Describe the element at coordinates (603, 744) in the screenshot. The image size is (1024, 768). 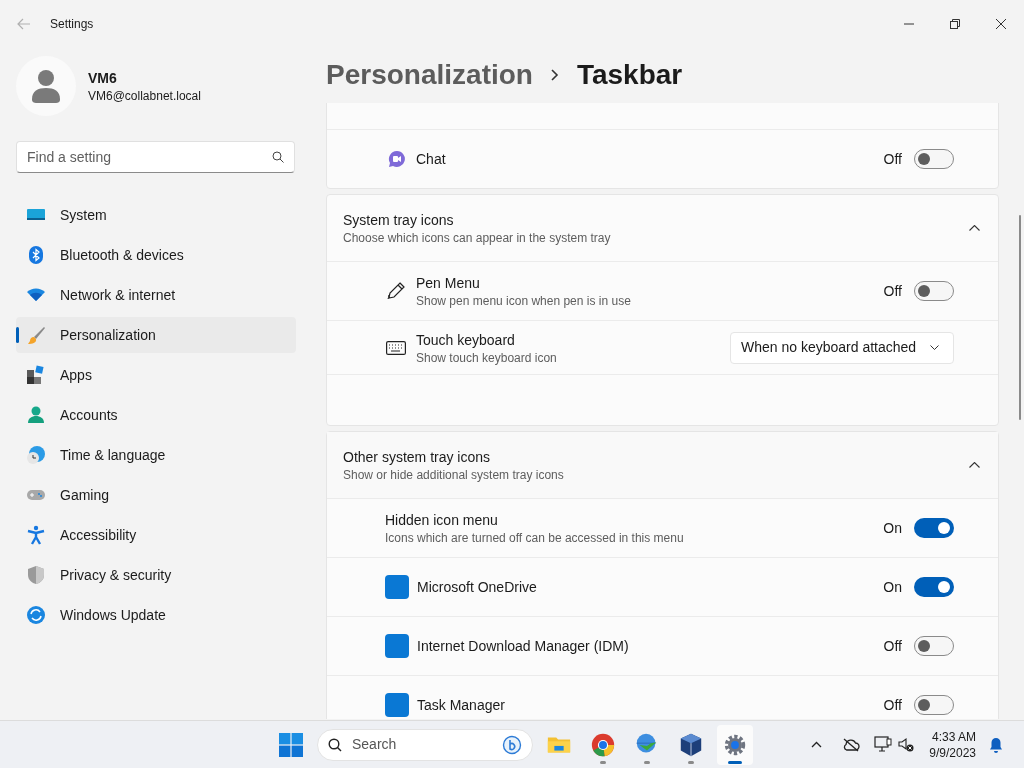
I see `browser-icon` at that location.